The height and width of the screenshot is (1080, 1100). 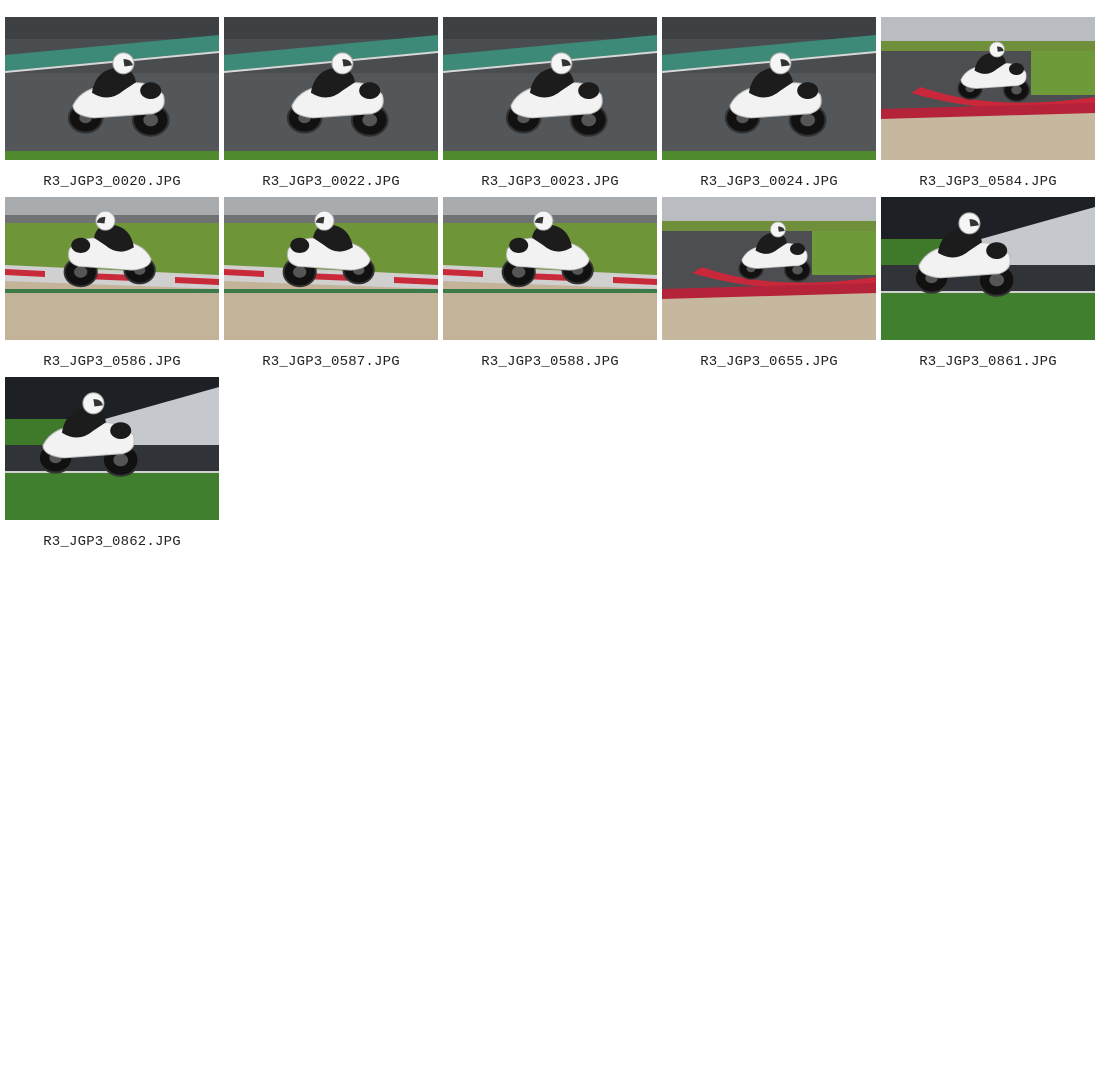 I want to click on thumbnail-caption: R3_JGP3_0024.JPG, so click(x=769, y=182).